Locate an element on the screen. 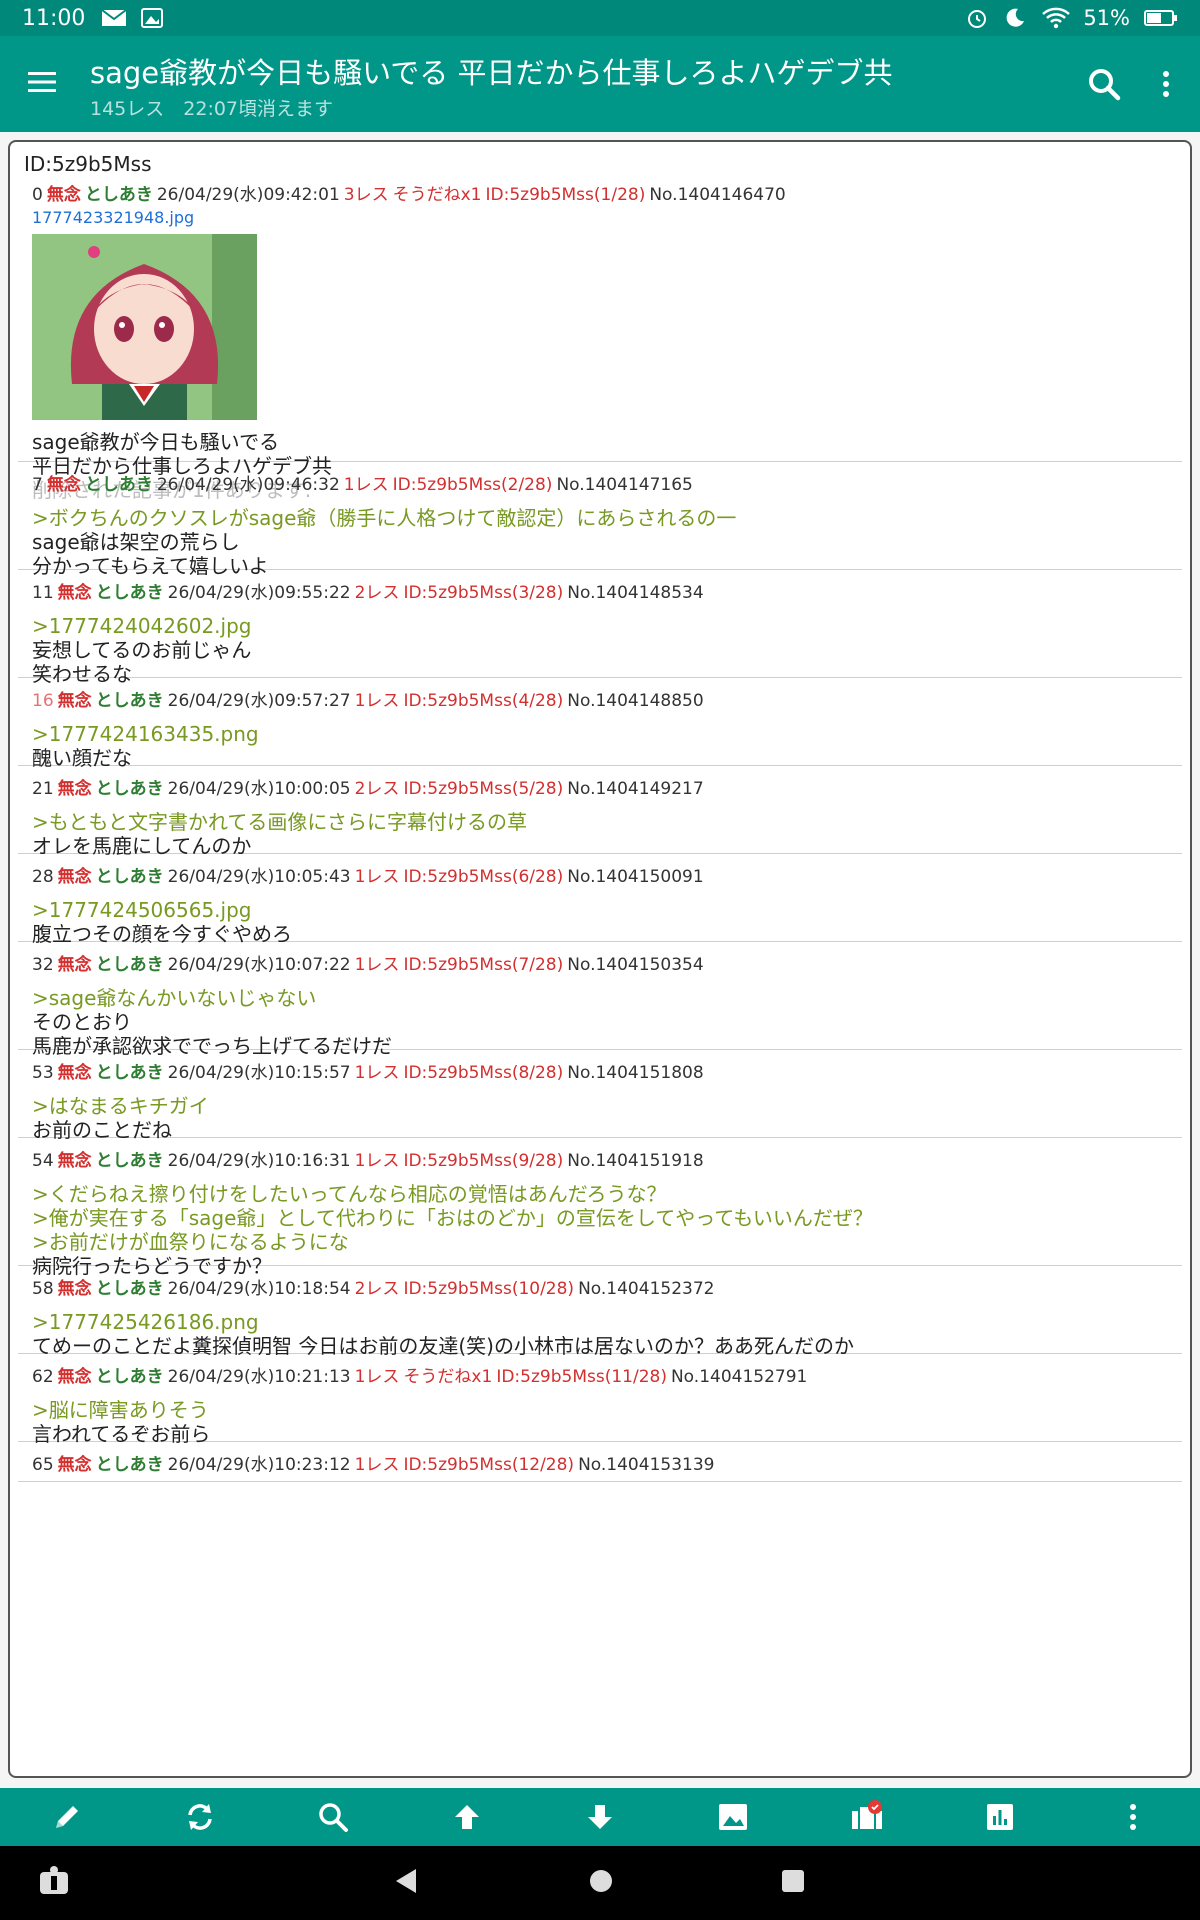 The height and width of the screenshot is (1920, 1200). poster-id: ID:5z9b5Mss(9/28) is located at coordinates (483, 1161).